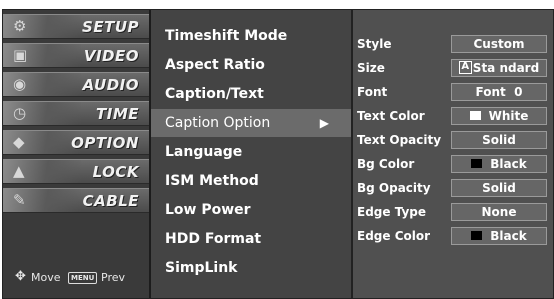 The image size is (554, 299). I want to click on text-opacity-value: Solid, so click(499, 140).